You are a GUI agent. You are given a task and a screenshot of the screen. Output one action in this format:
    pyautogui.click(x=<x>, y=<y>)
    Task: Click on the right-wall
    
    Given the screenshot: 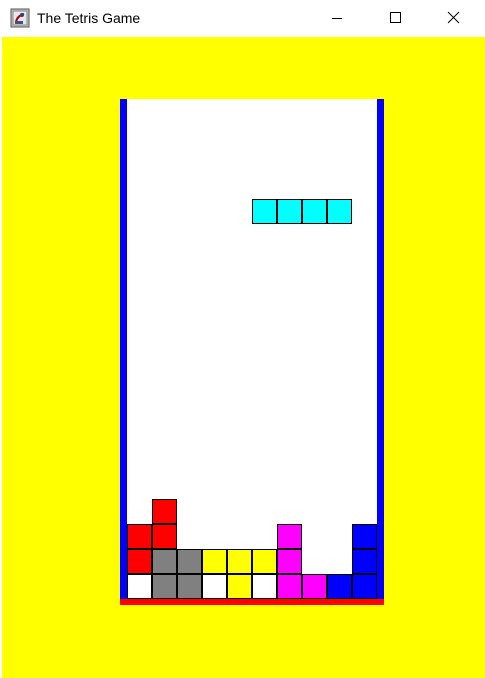 What is the action you would take?
    pyautogui.click(x=380, y=351)
    